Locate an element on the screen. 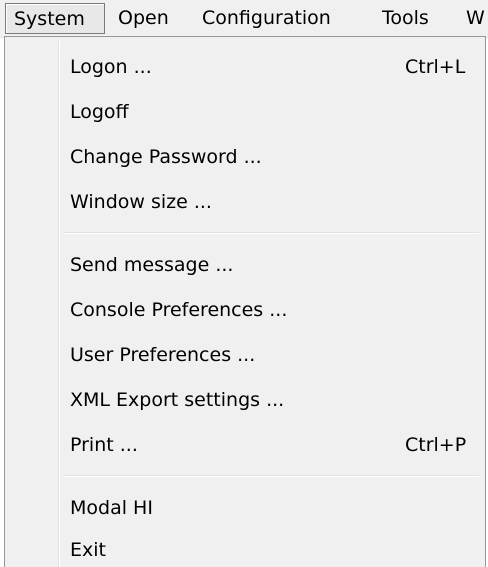  menu-tools: Tools is located at coordinates (405, 18).